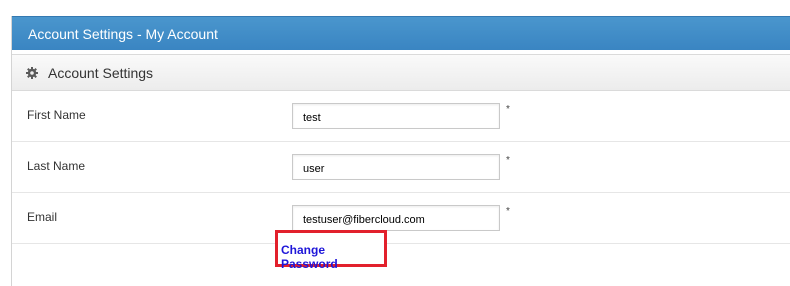 This screenshot has height=286, width=790. I want to click on email-label: Email, so click(42, 217).